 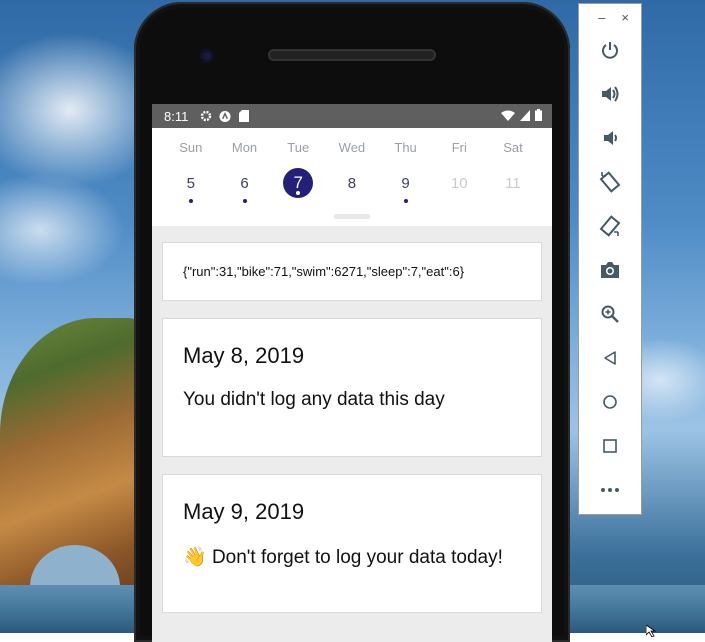 I want to click on screenshot-icon, so click(x=610, y=270).